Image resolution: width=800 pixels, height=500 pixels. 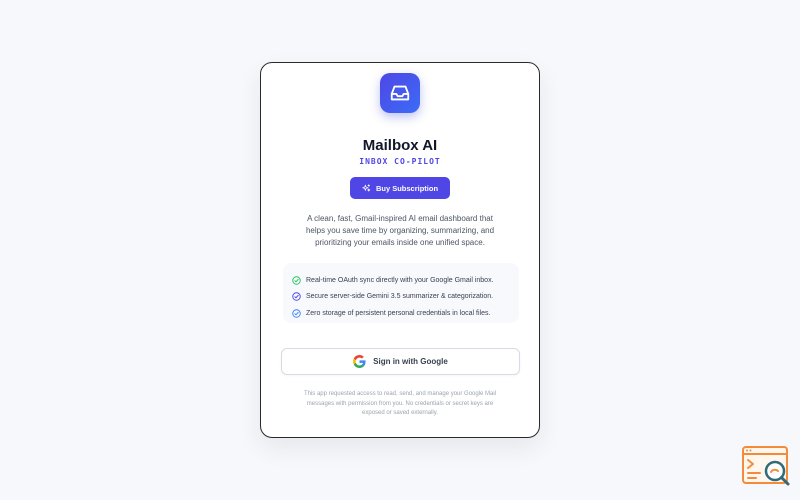 I want to click on app-logo, so click(x=400, y=93).